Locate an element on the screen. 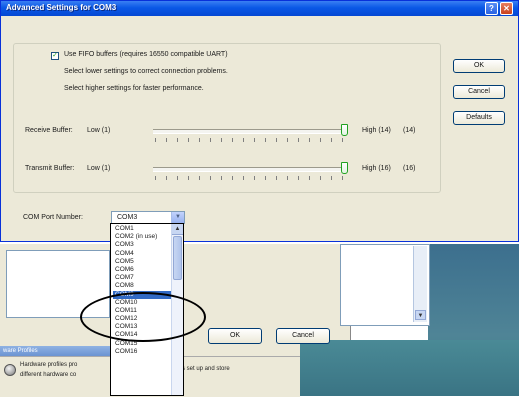 The image size is (519, 397). com-port-option: COM1 is located at coordinates (142, 229).